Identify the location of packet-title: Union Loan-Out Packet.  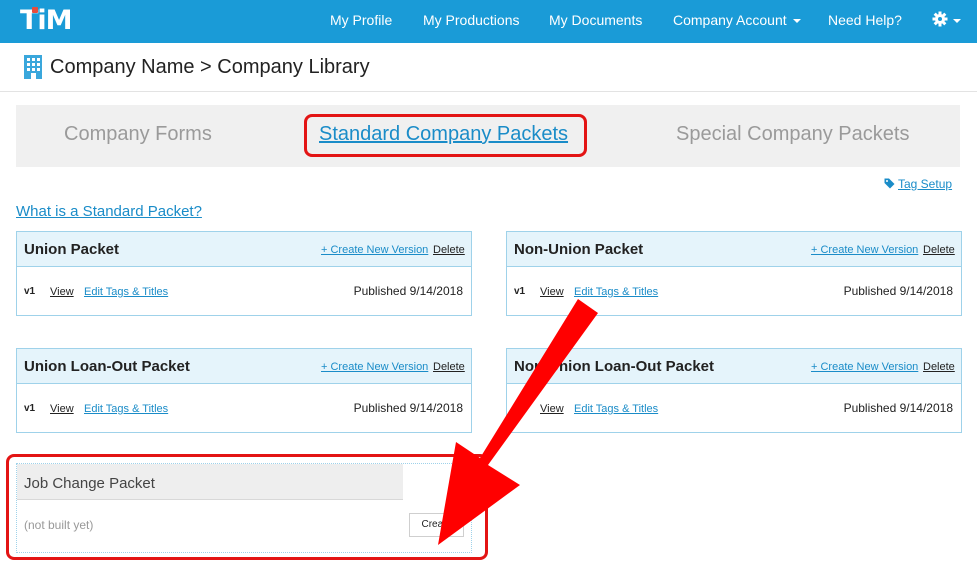
(107, 366).